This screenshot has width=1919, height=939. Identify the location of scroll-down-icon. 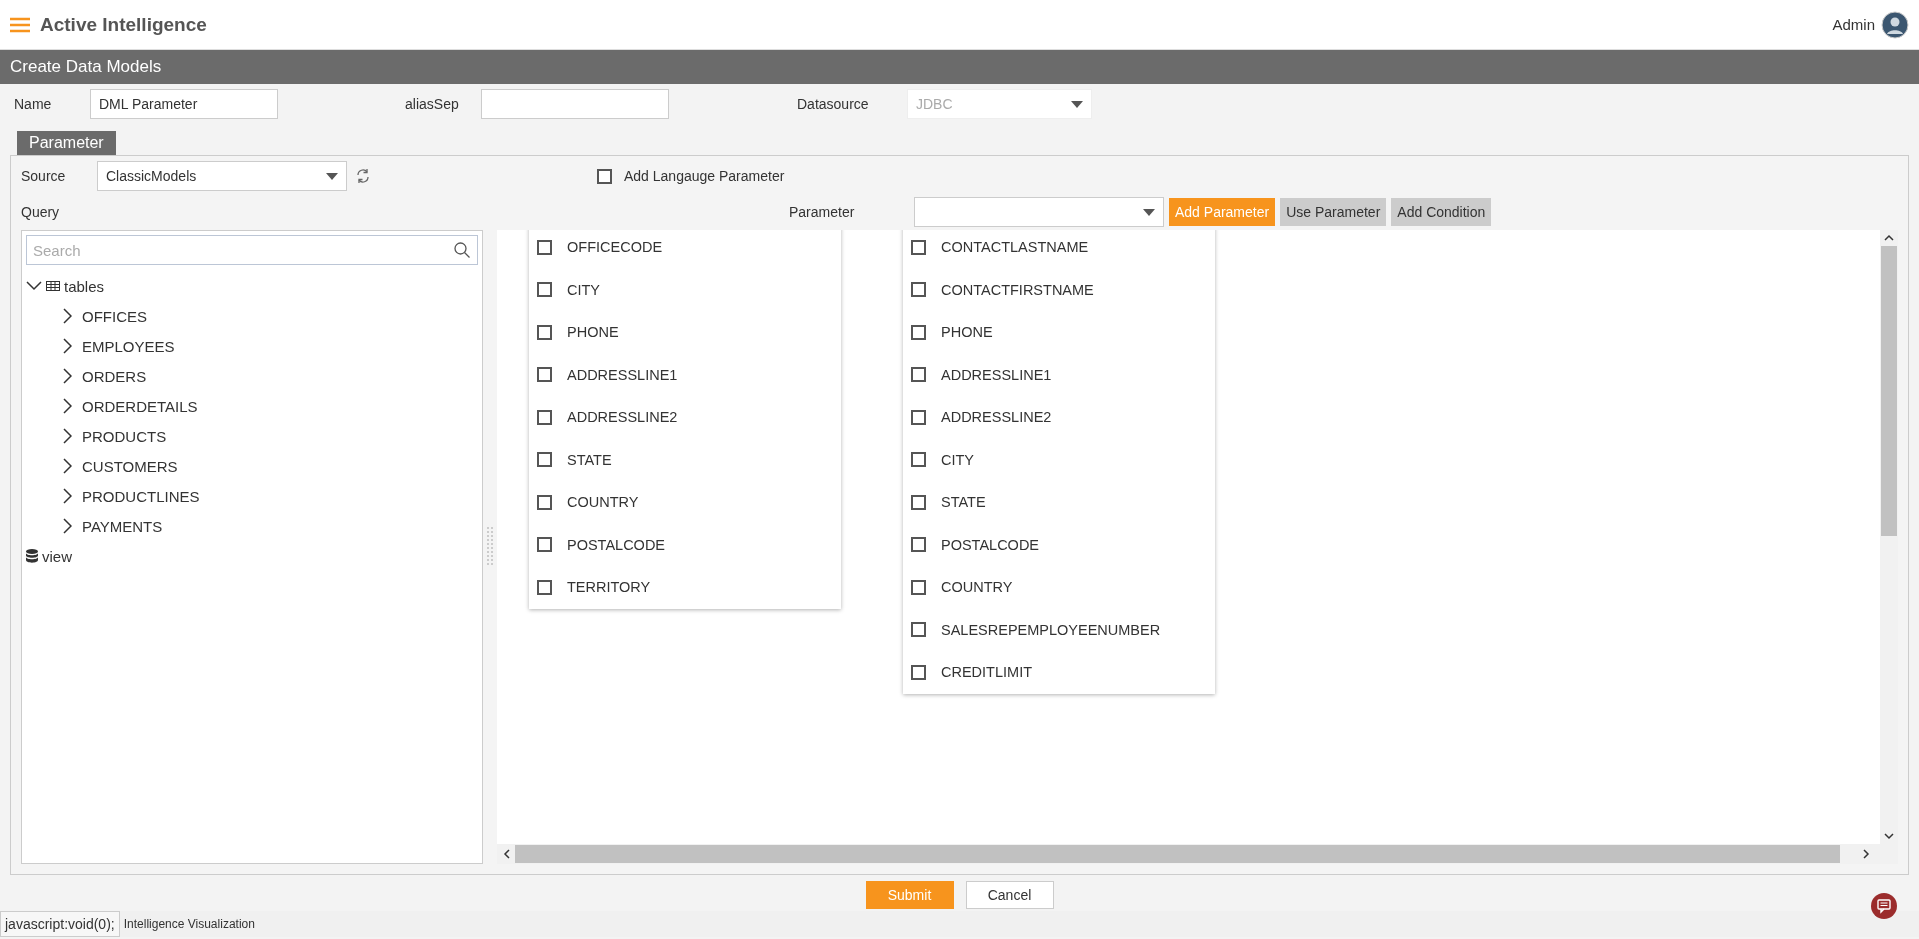
(1889, 836).